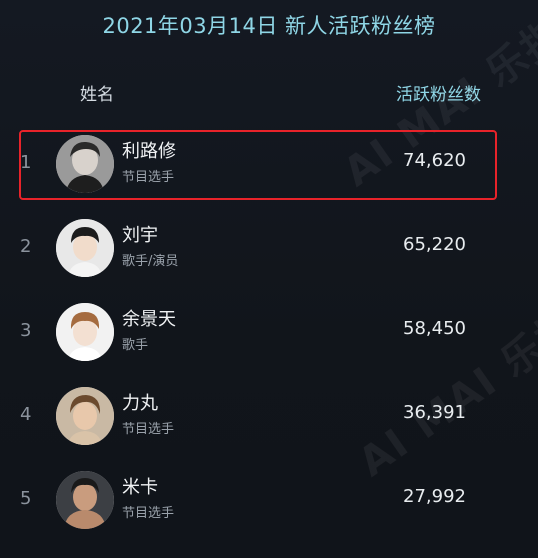 This screenshot has width=538, height=558. Describe the element at coordinates (269, 500) in the screenshot. I see `list-item: 5 米卡 节目选手 27,992` at that location.